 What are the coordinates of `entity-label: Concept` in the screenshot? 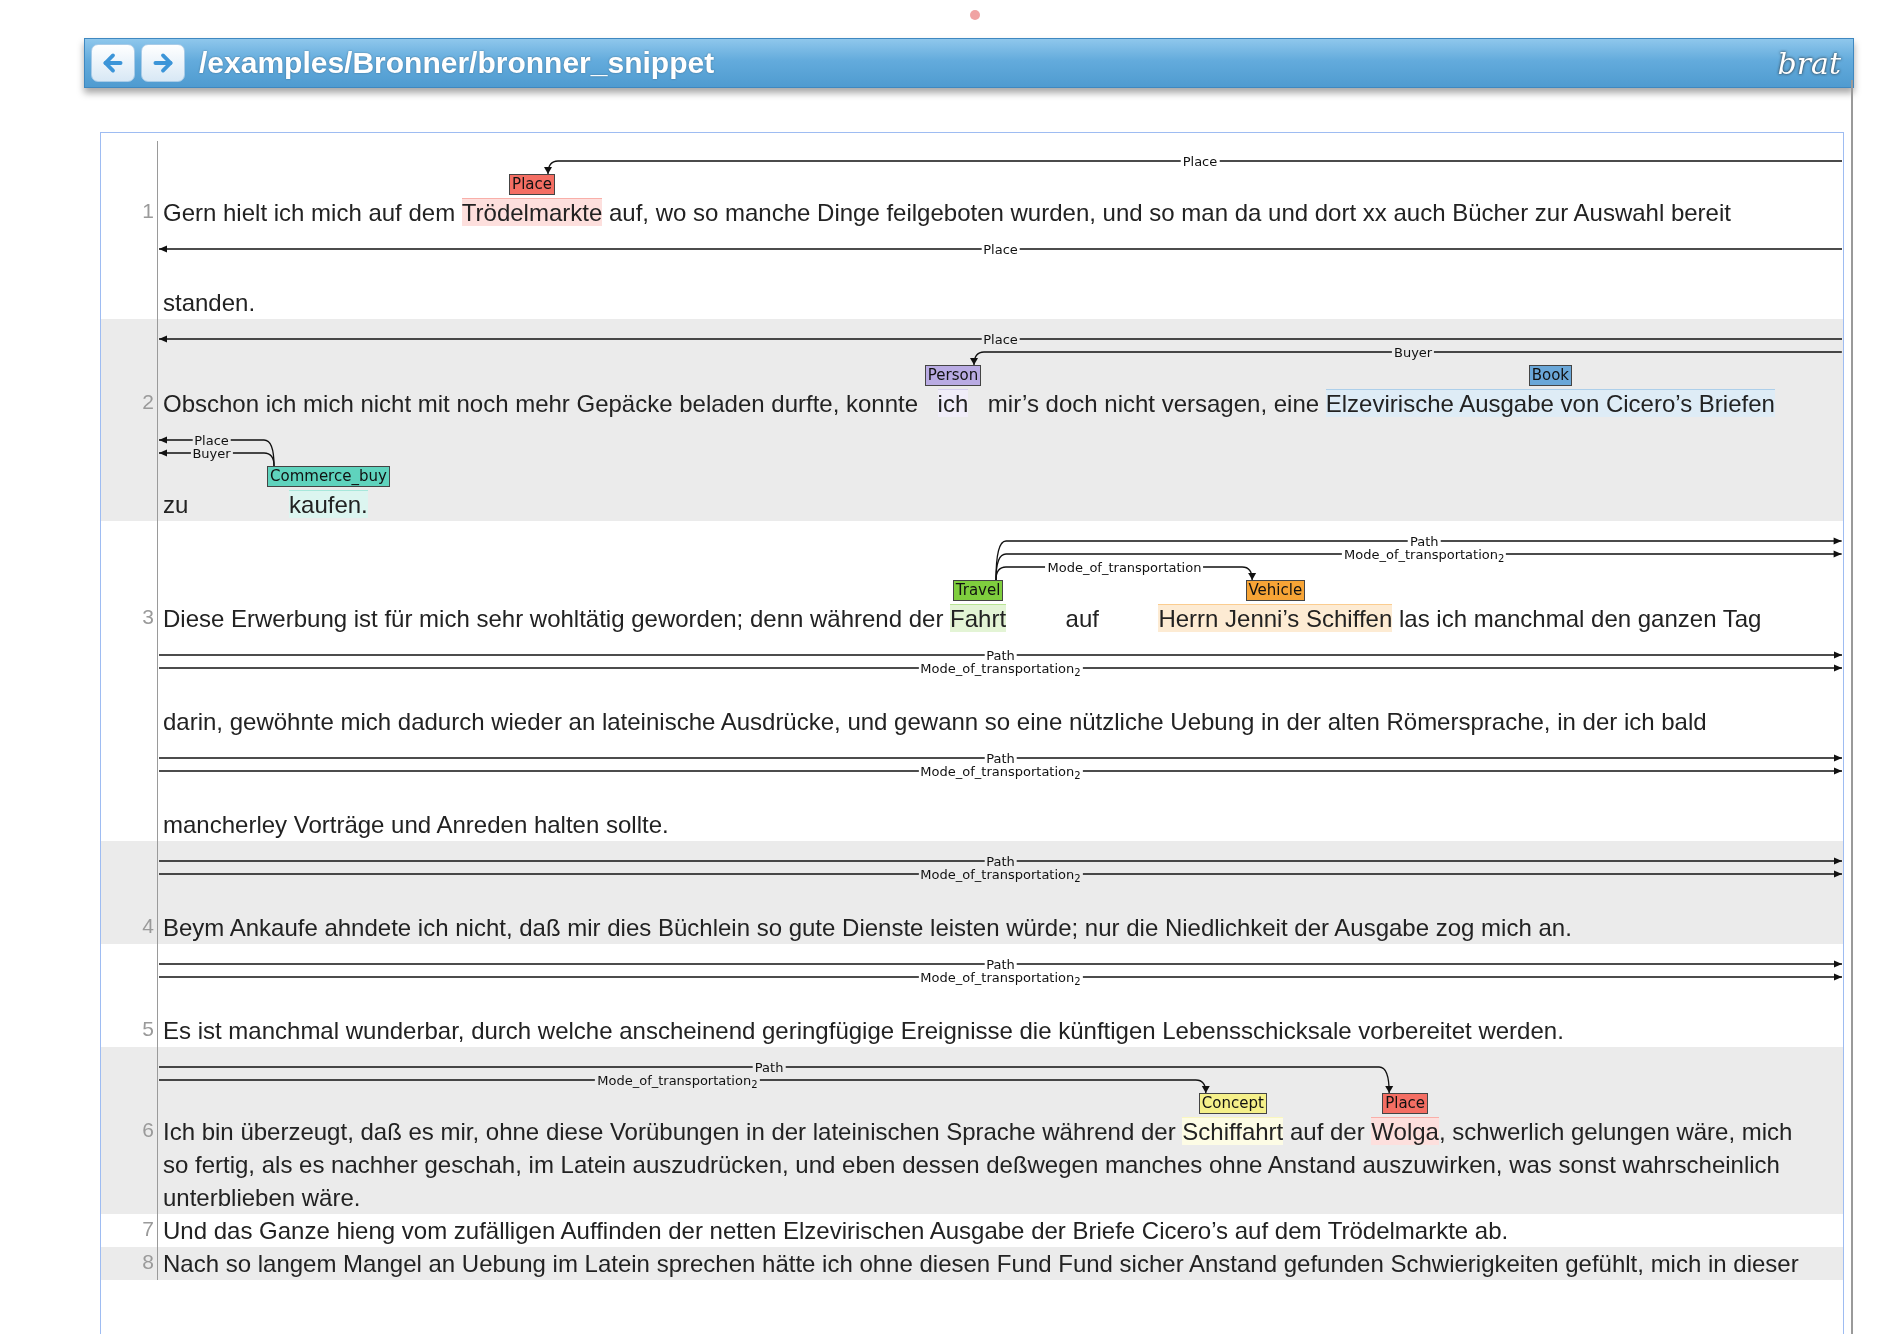 It's located at (1232, 1103).